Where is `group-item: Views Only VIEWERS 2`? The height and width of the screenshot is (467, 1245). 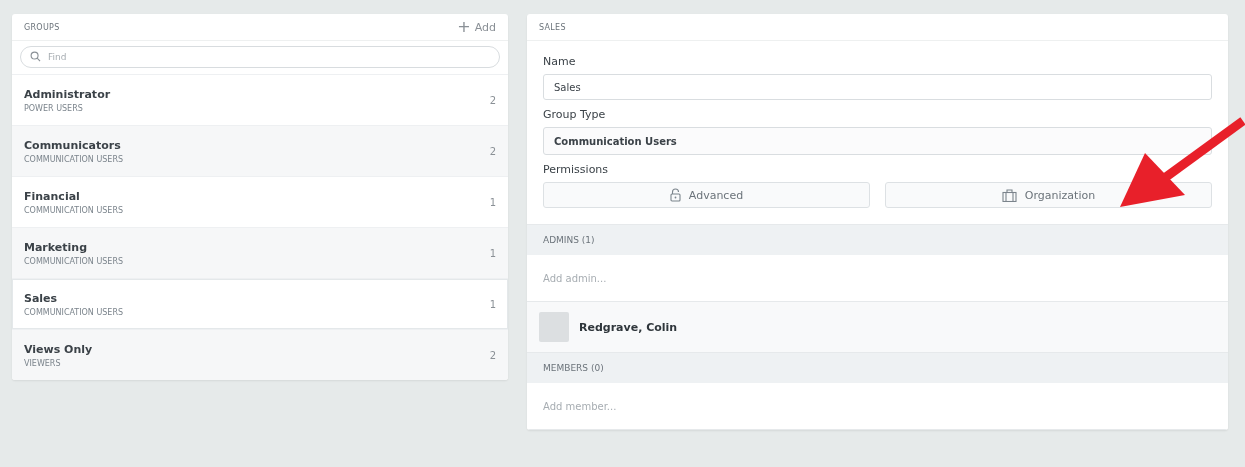 group-item: Views Only VIEWERS 2 is located at coordinates (260, 354).